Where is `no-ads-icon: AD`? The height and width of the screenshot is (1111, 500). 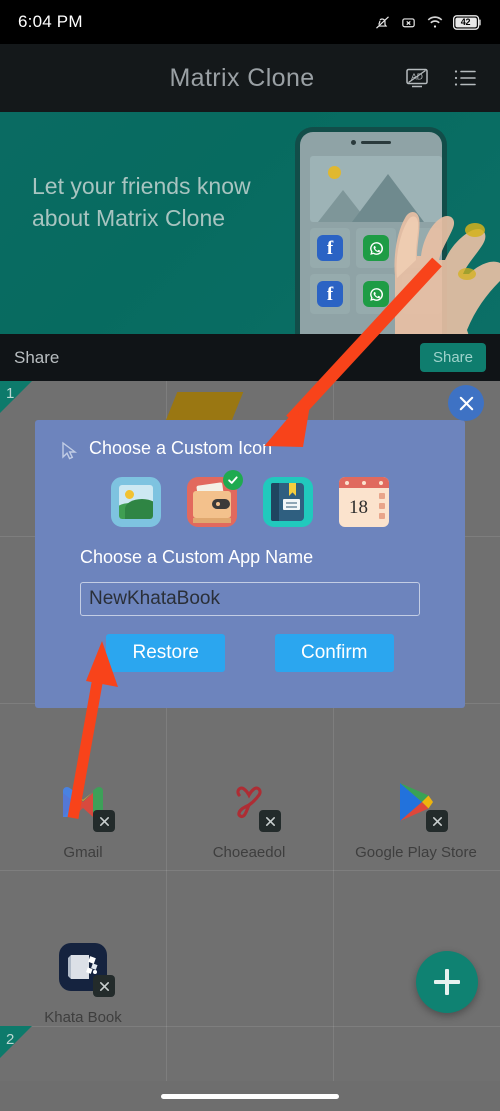
no-ads-icon: AD is located at coordinates (417, 78).